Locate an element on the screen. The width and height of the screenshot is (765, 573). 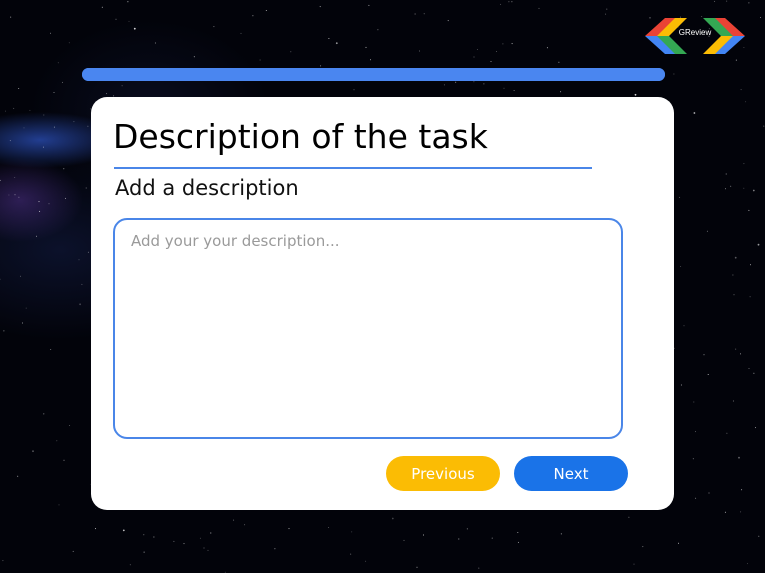
progress-bar-fill is located at coordinates (373, 74).